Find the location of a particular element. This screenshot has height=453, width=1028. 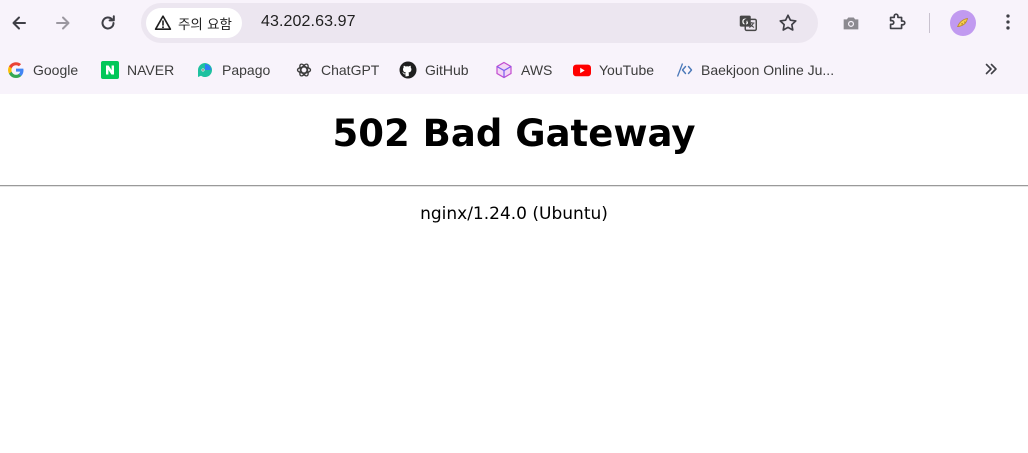

bookmark-label: GitHub is located at coordinates (447, 70).